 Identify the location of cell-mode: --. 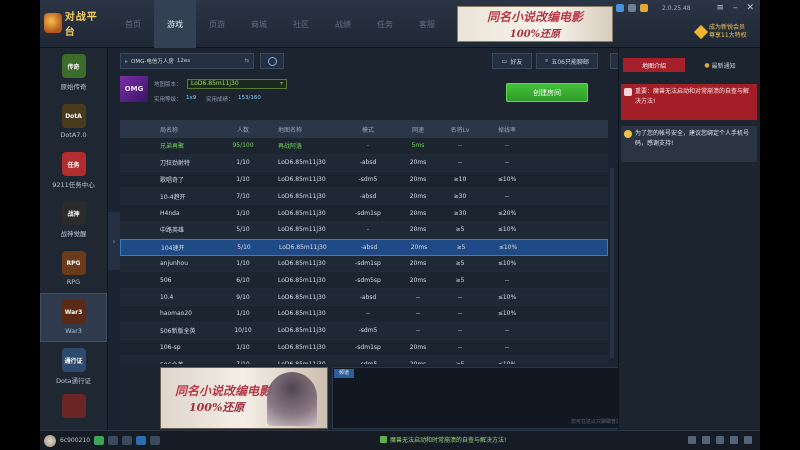
(368, 314).